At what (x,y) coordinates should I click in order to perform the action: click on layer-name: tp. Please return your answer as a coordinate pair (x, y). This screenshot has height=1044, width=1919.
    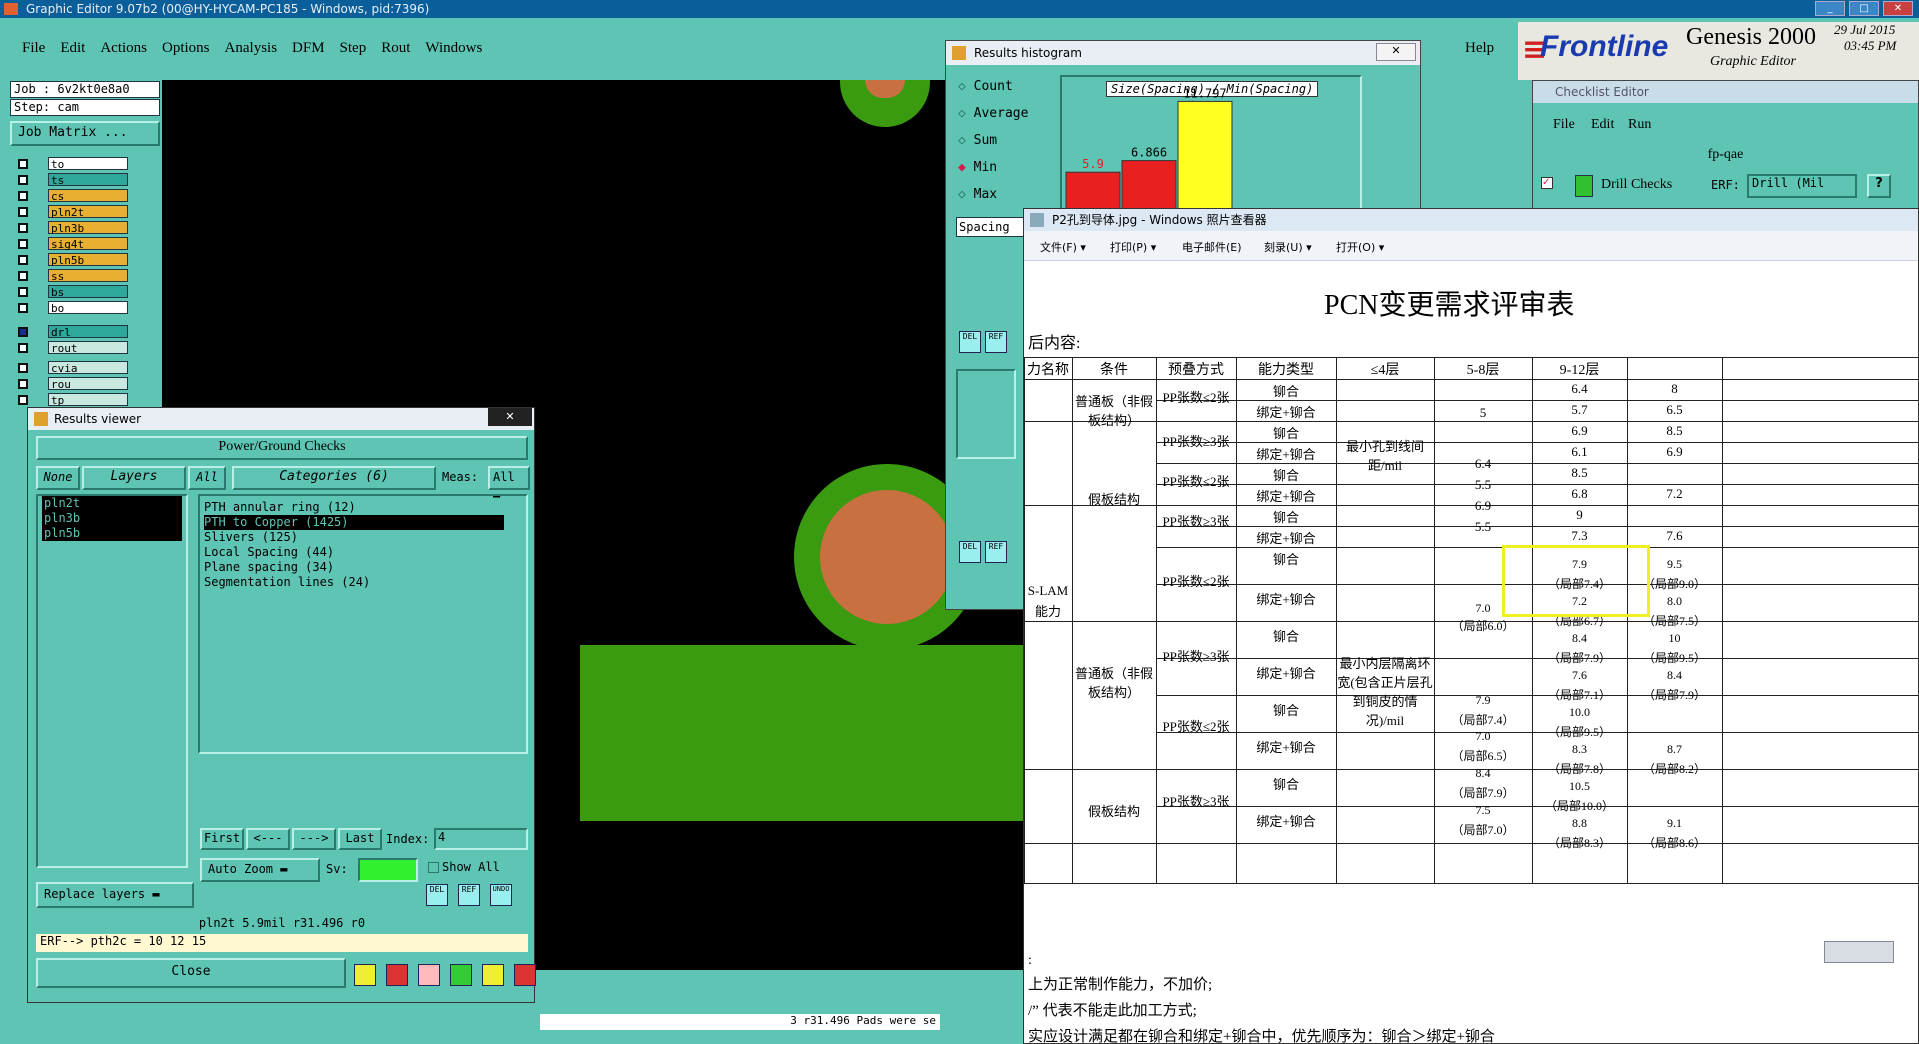
    Looking at the image, I should click on (88, 400).